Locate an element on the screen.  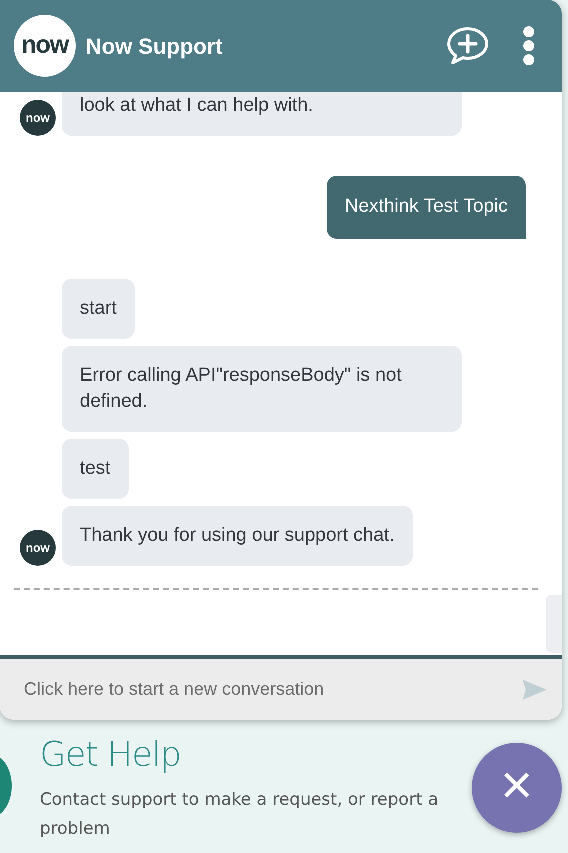
bot-message: start is located at coordinates (98, 308).